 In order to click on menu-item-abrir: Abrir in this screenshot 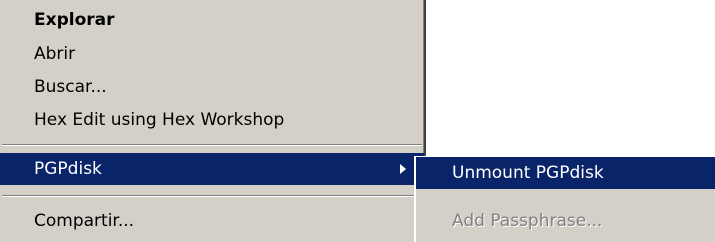, I will do `click(212, 54)`.